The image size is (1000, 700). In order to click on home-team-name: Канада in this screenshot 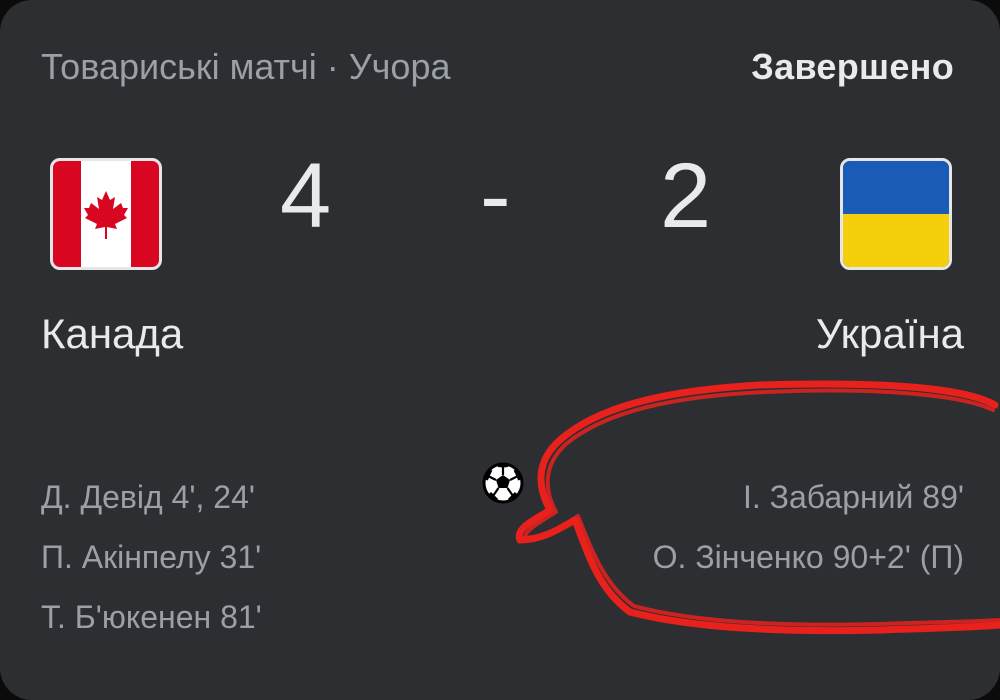, I will do `click(112, 334)`.